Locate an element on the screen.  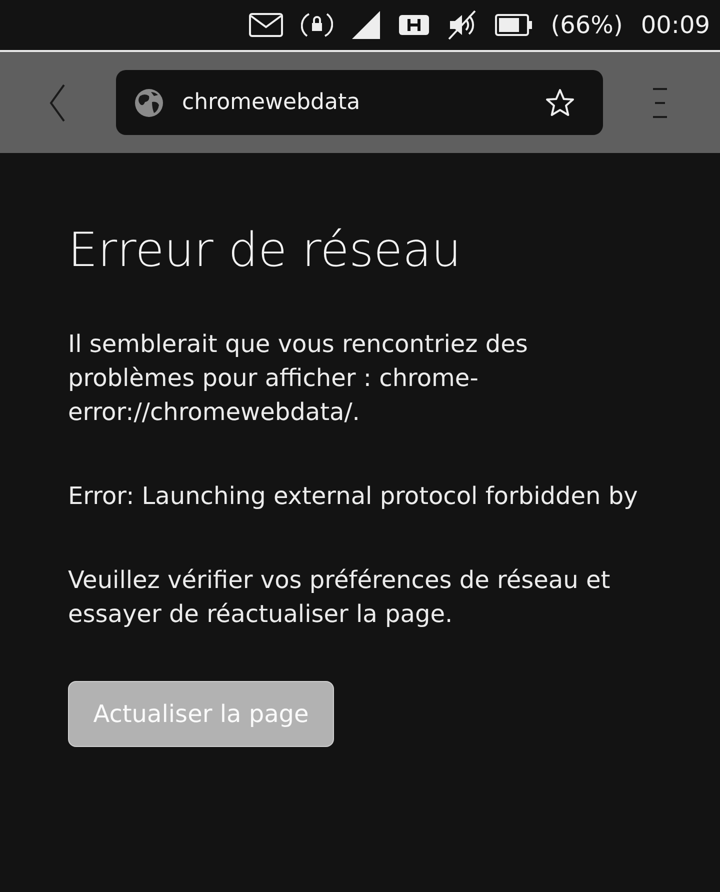
error-message: Veuillez vérifier vos préférences de réseau et essayer de réactualiser la page. is located at coordinates (340, 597).